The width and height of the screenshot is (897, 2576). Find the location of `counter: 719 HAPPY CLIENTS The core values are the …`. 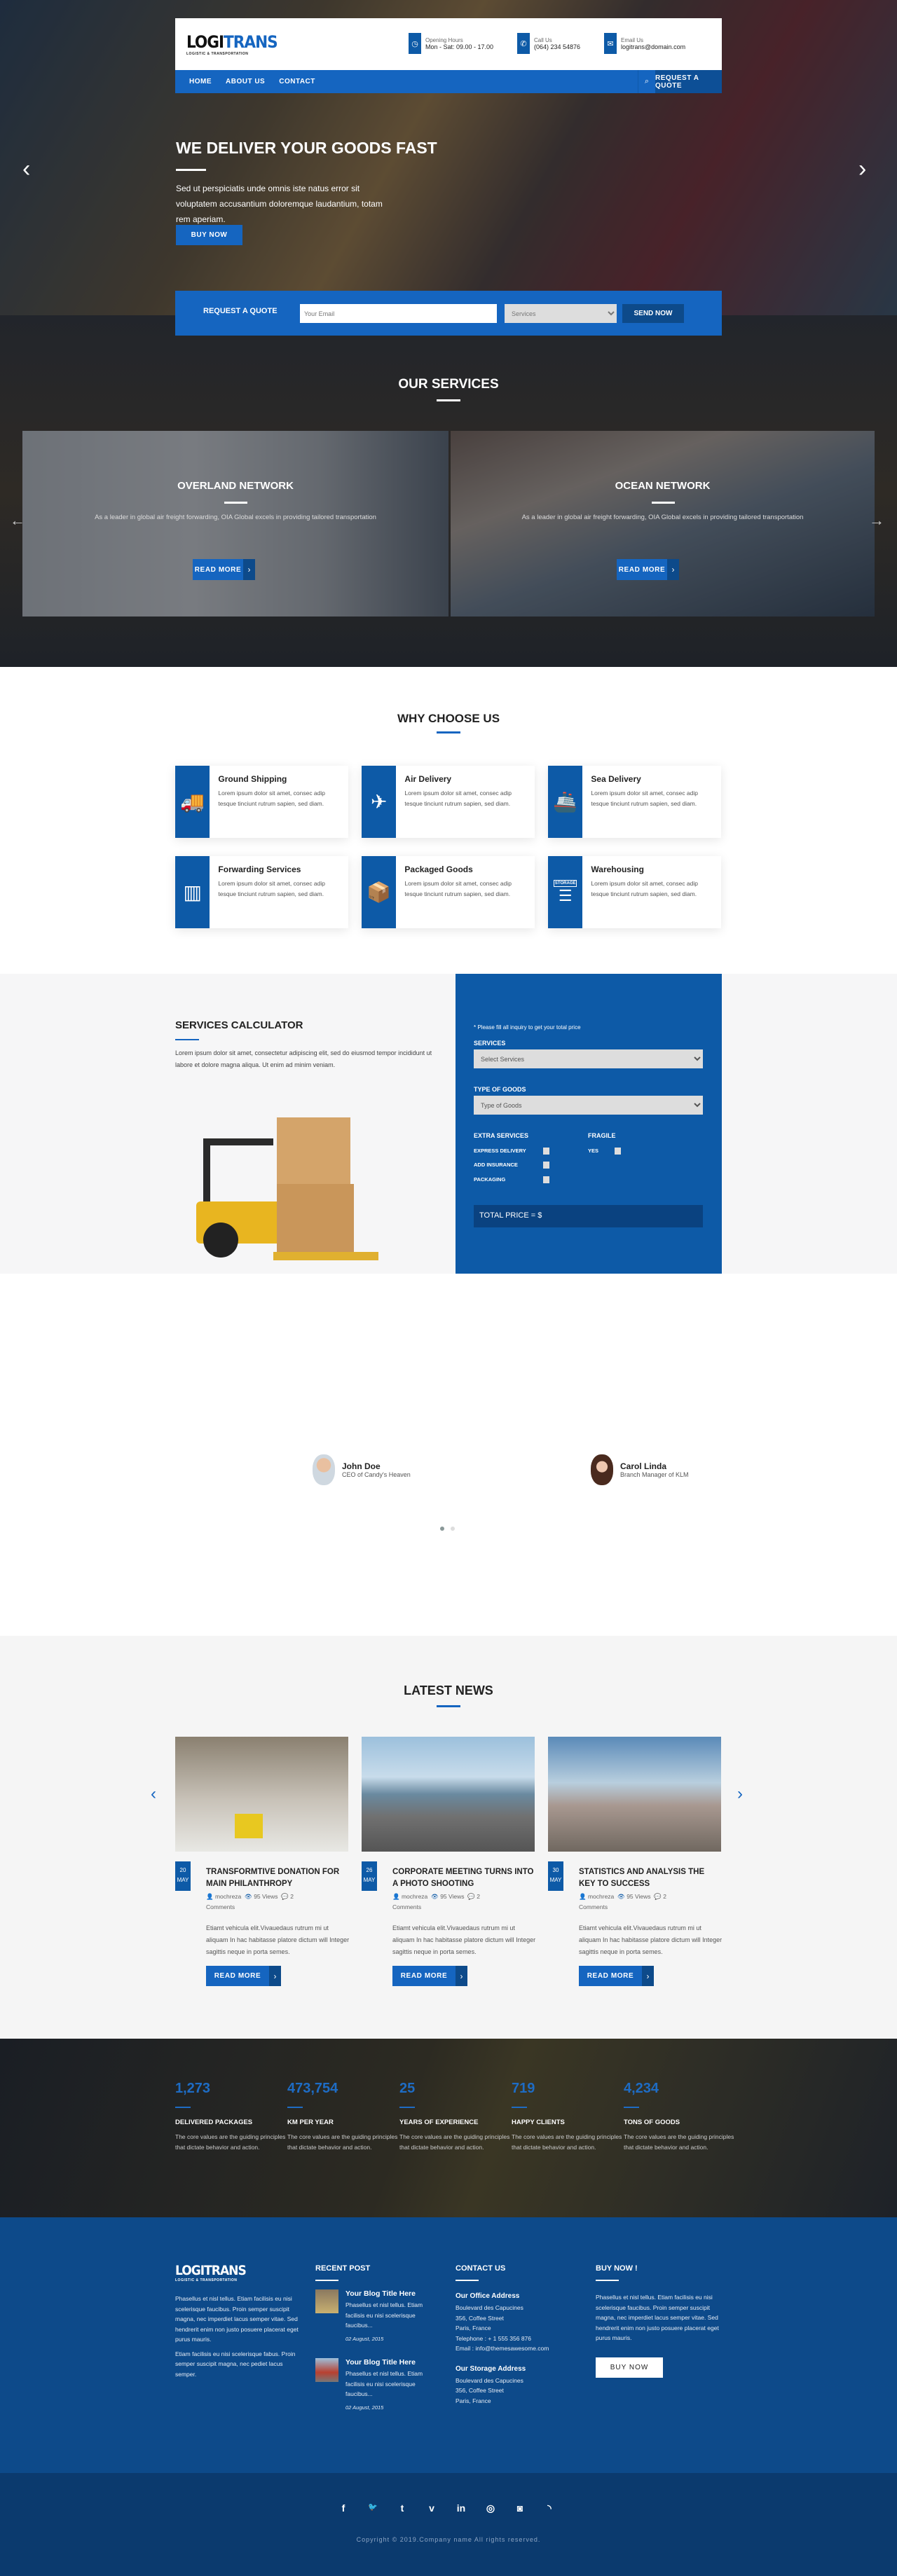

counter: 719 HAPPY CLIENTS The core values are the … is located at coordinates (567, 2116).